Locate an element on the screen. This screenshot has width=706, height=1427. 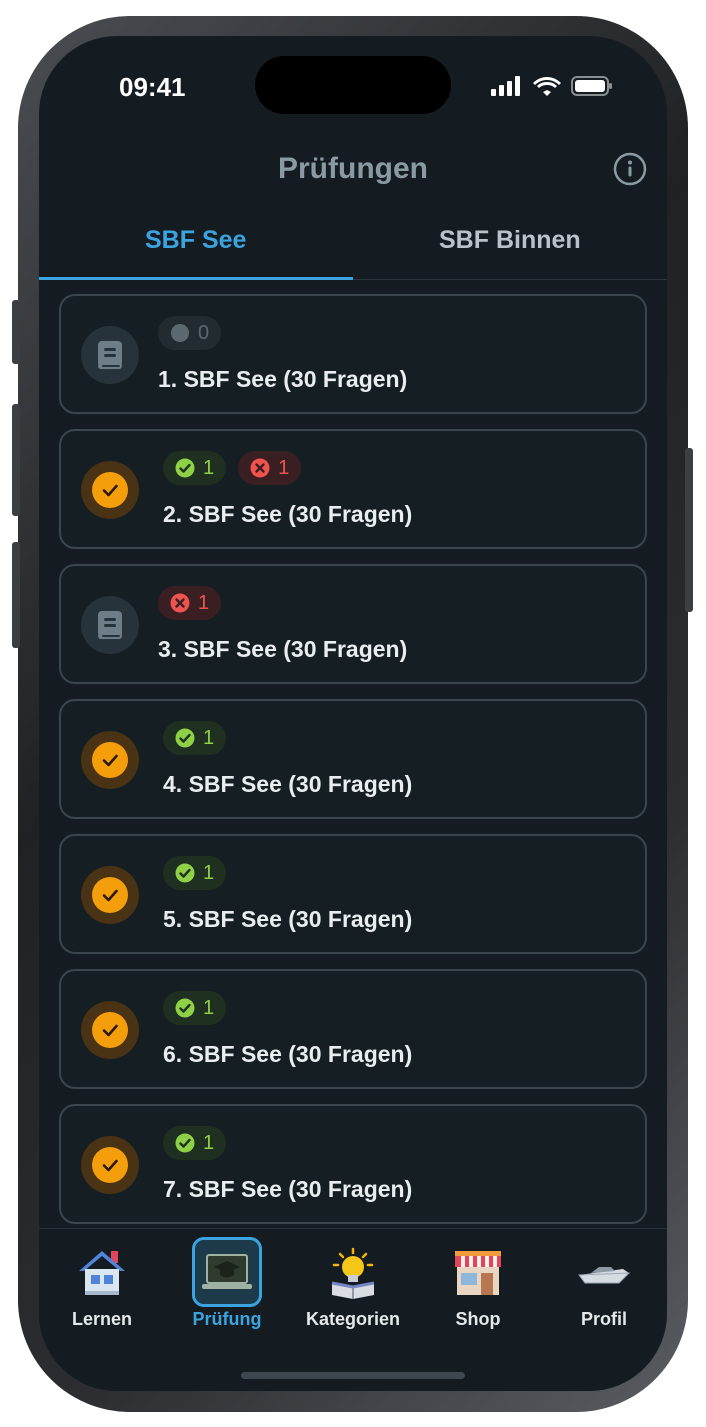
exam-title: 2. SBF See (30 Fragen) is located at coordinates (288, 514).